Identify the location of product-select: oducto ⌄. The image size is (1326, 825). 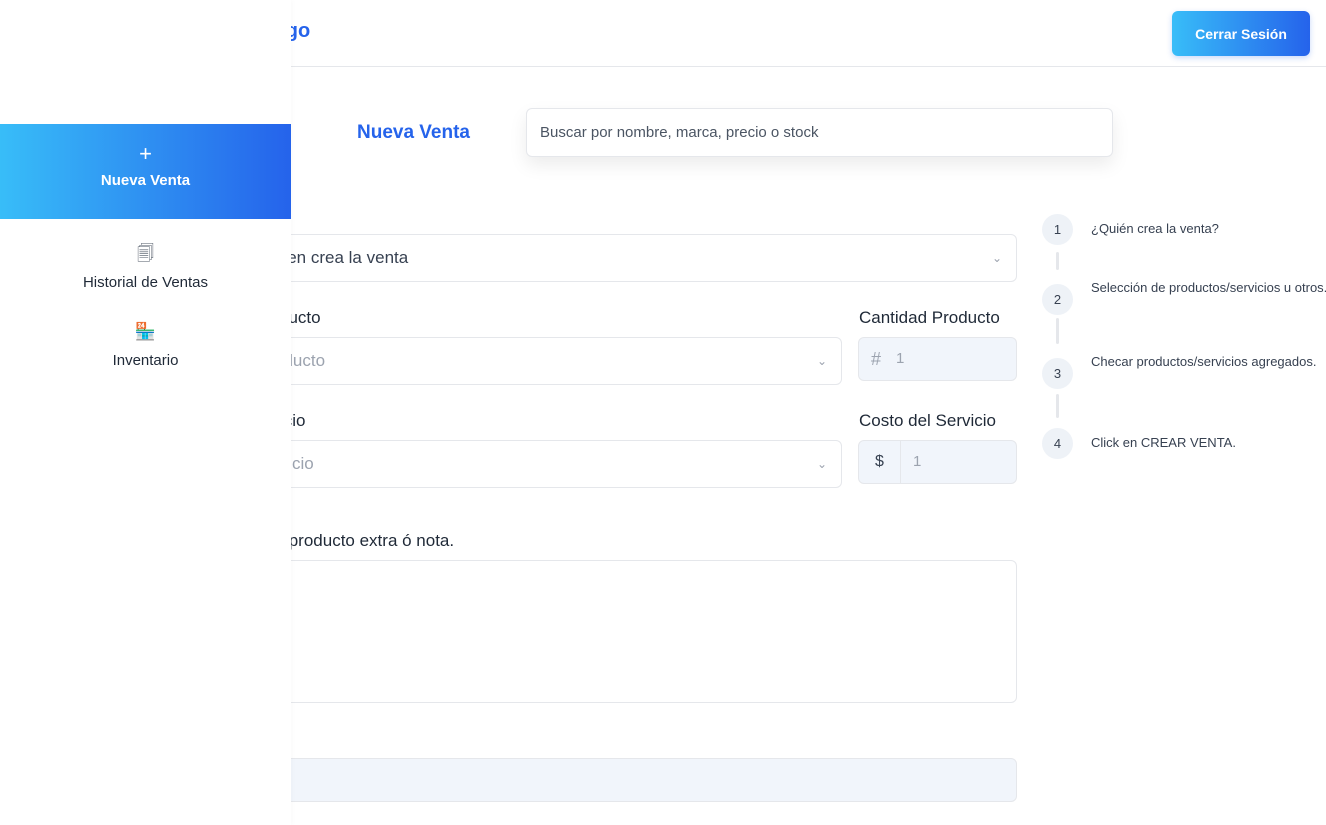
(552, 361).